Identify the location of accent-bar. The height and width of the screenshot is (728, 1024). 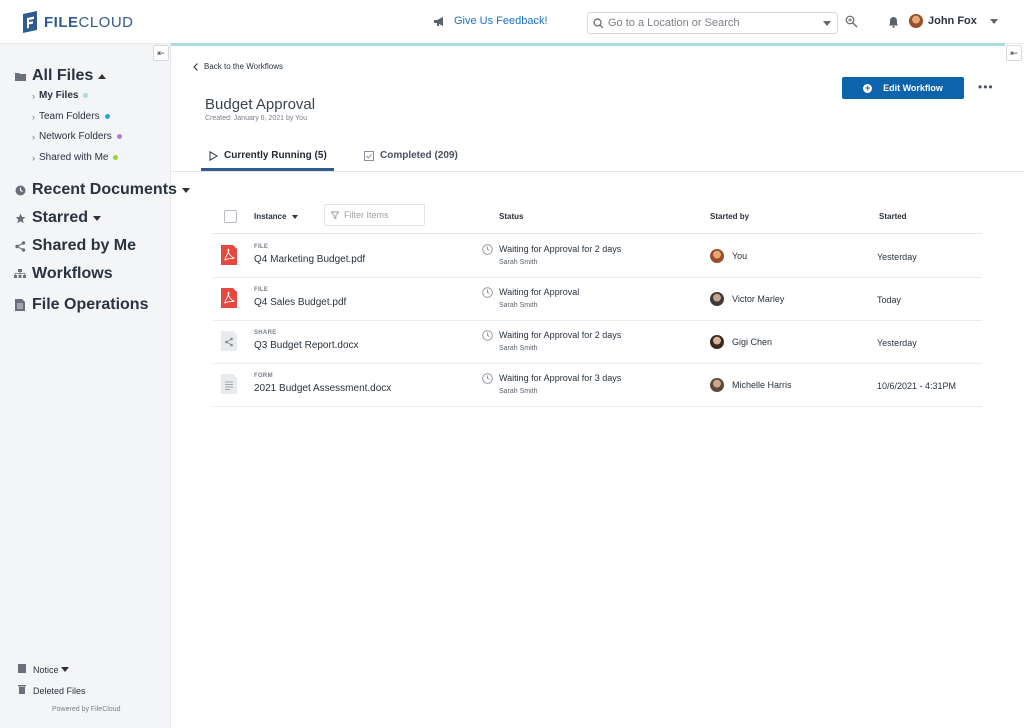
(588, 44).